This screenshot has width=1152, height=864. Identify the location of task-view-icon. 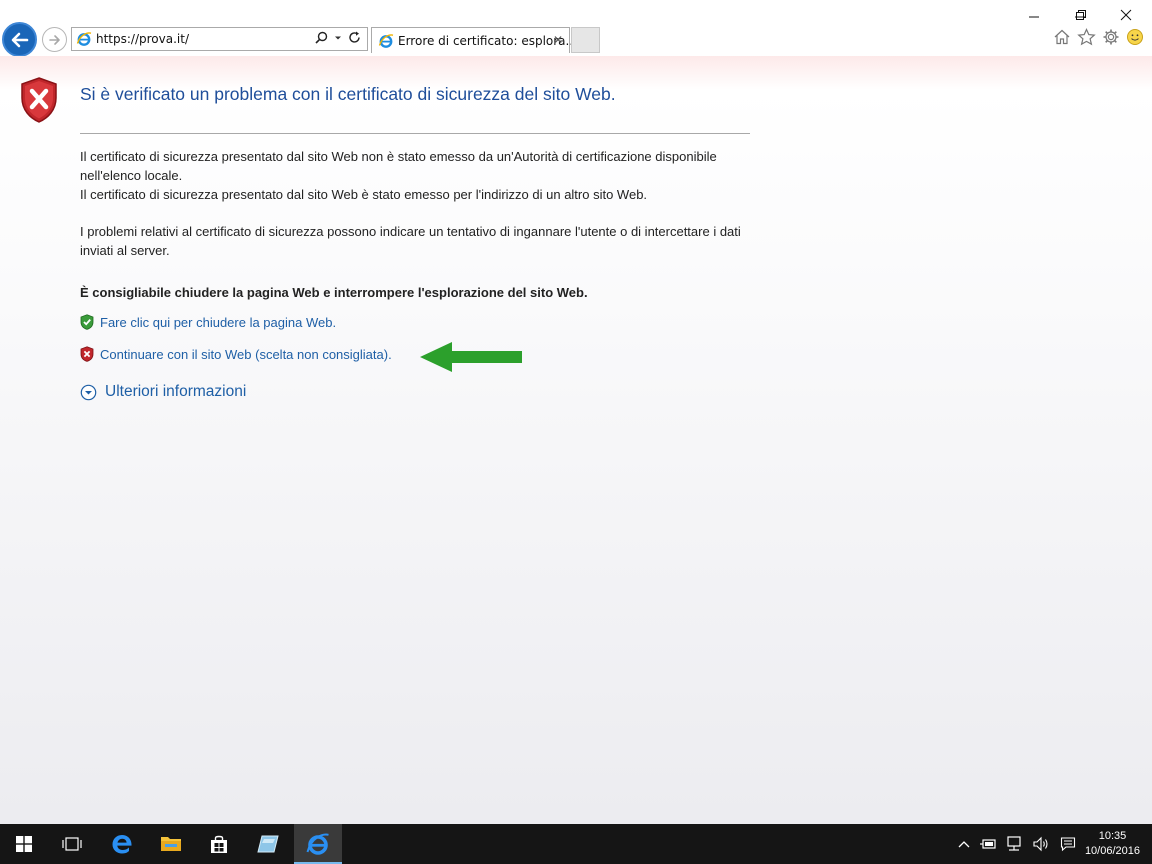
(72, 844).